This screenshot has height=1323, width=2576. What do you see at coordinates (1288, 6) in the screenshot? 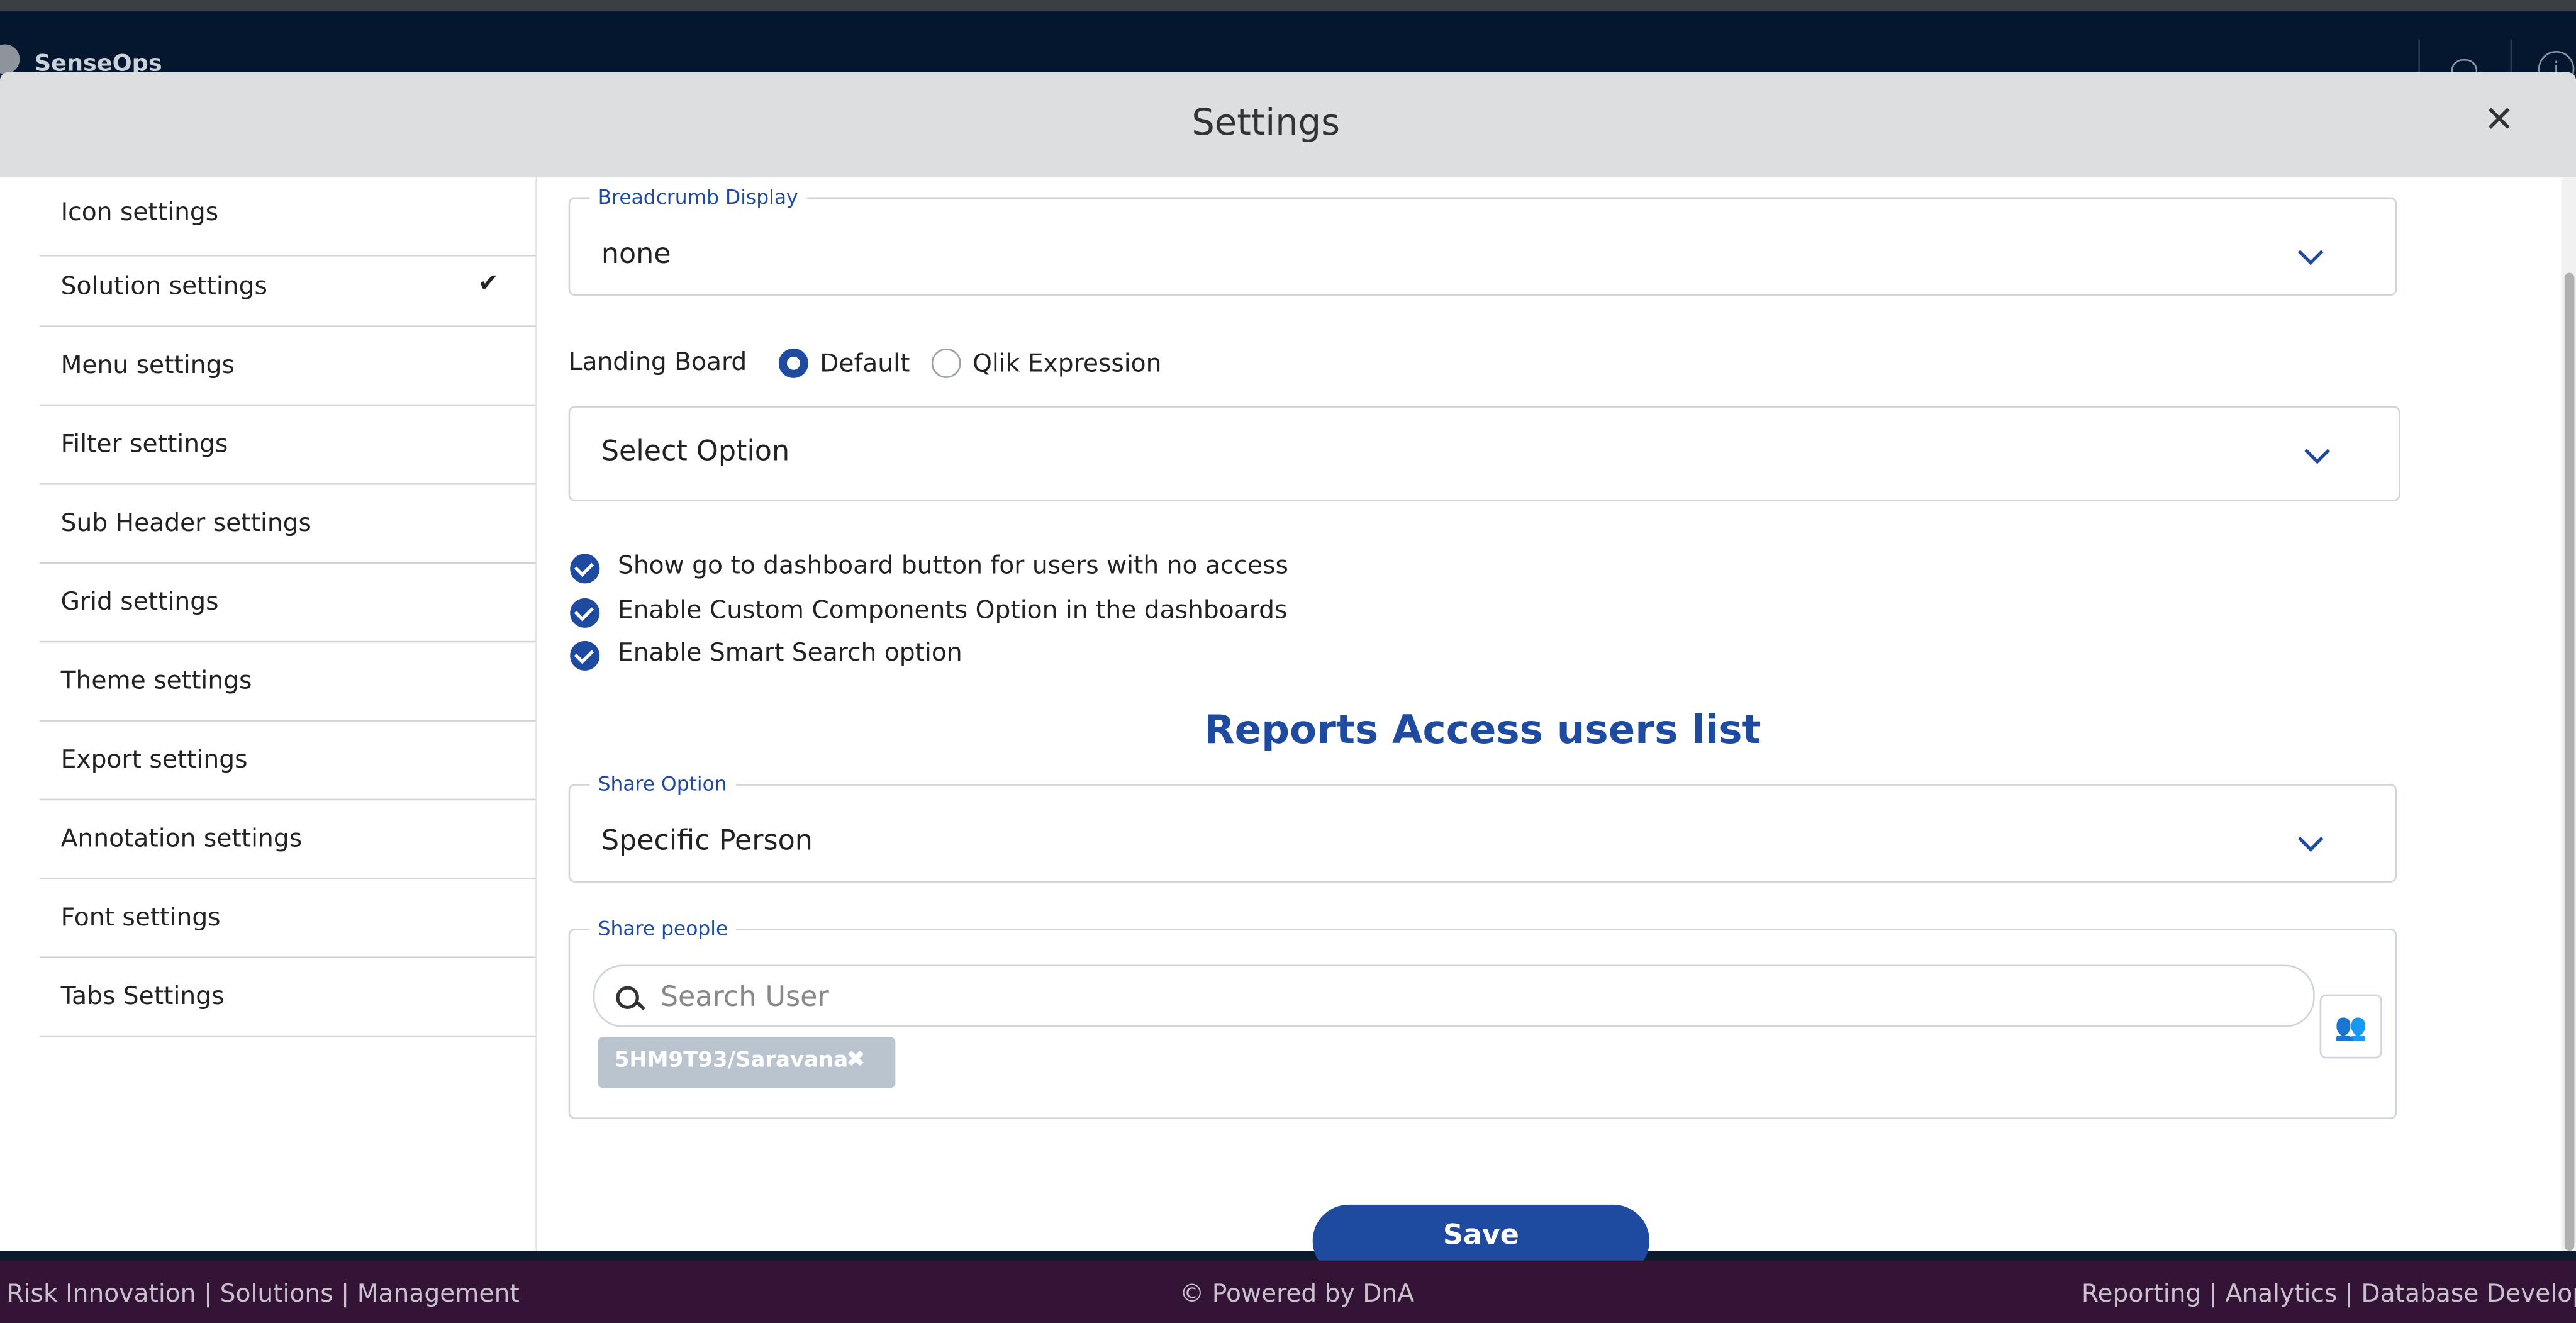
I see `window-top-strip` at bounding box center [1288, 6].